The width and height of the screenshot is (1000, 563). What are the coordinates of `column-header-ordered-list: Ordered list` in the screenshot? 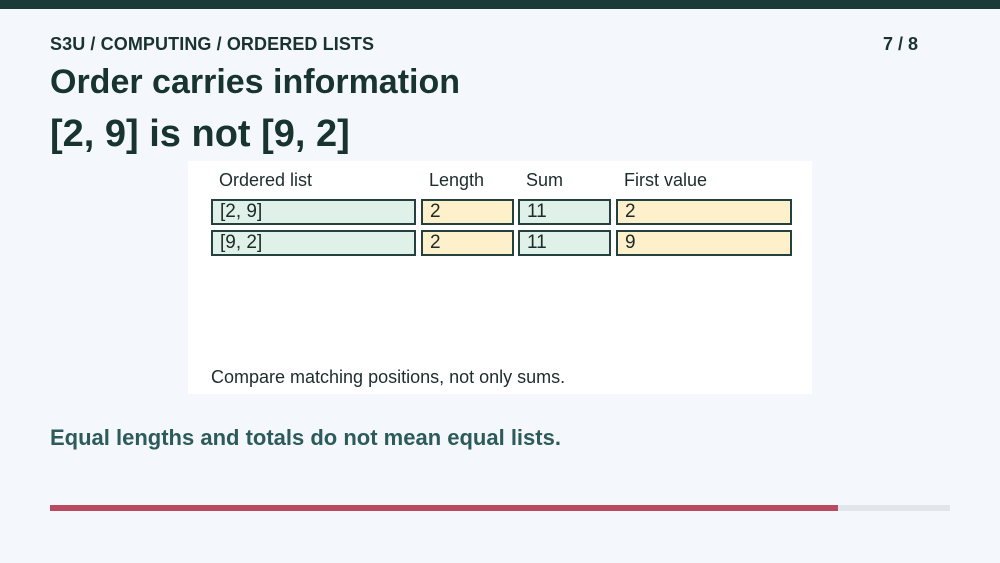 It's located at (266, 180).